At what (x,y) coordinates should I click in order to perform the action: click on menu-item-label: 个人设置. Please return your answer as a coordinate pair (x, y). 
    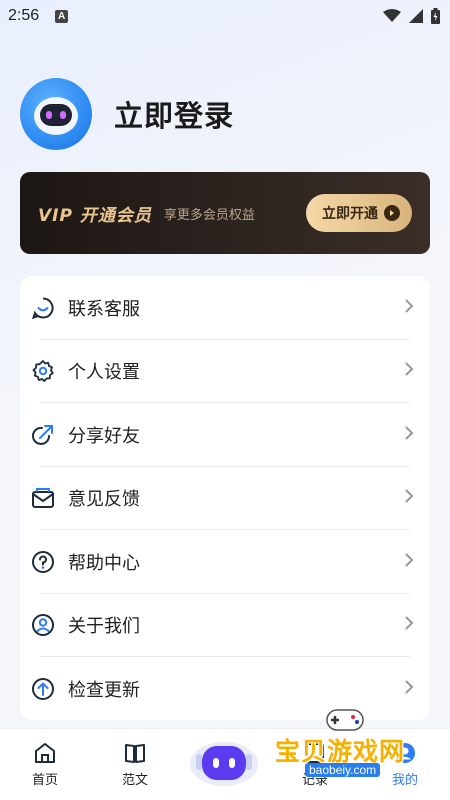
    Looking at the image, I should click on (104, 373).